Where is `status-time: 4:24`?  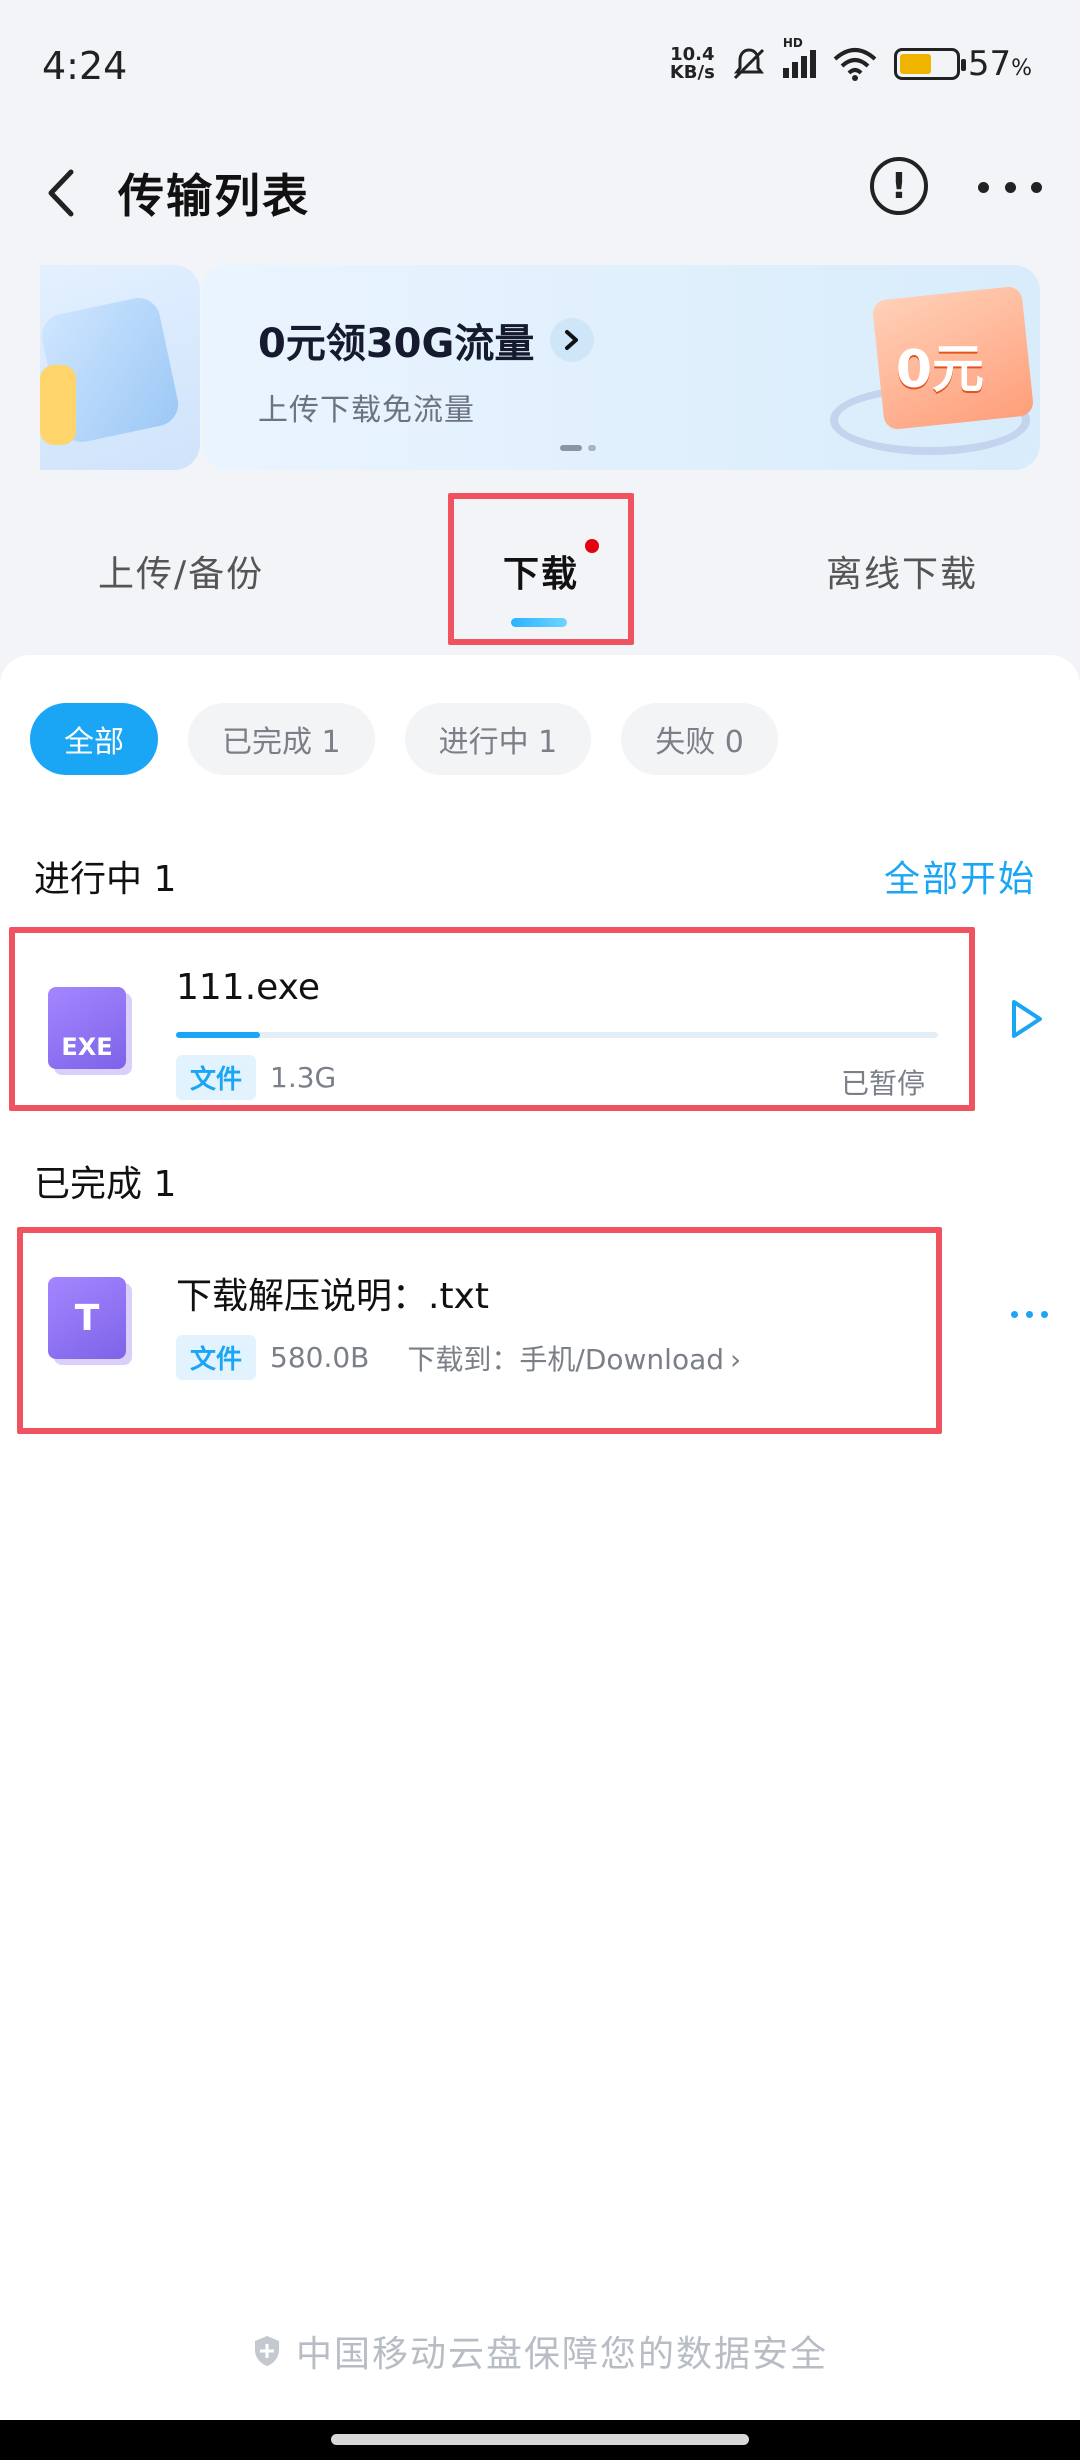
status-time: 4:24 is located at coordinates (85, 66).